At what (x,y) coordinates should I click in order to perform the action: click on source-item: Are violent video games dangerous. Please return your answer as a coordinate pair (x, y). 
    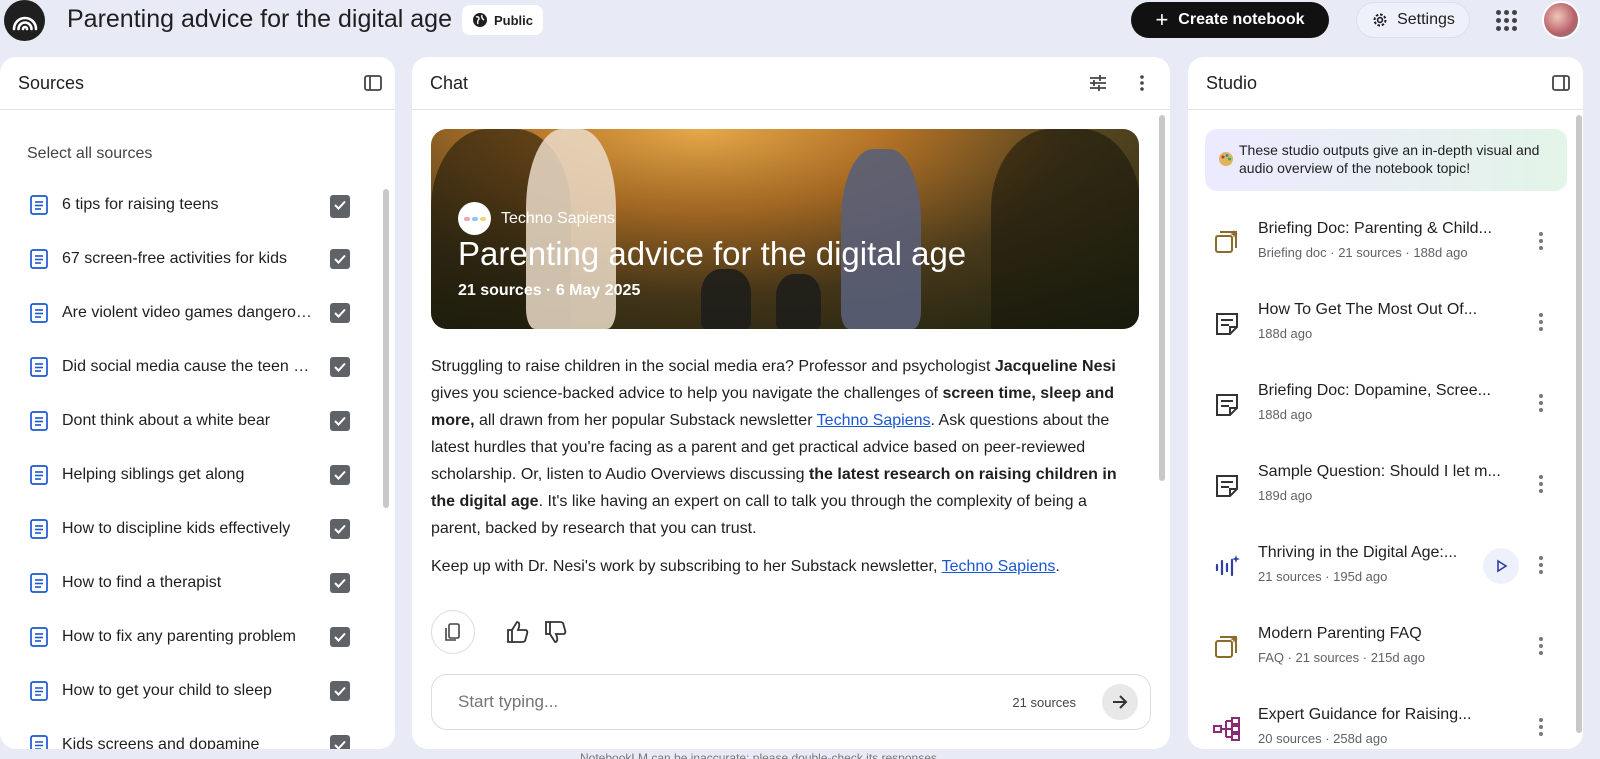
    Looking at the image, I should click on (200, 313).